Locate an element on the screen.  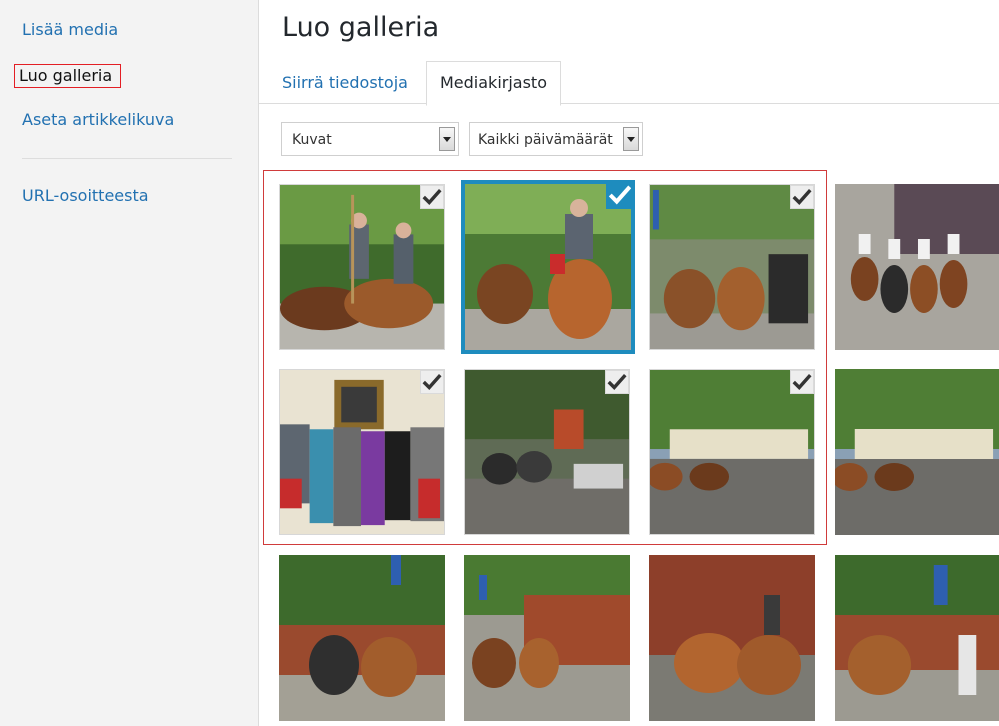
riders-flag-photo is located at coordinates (917, 638).